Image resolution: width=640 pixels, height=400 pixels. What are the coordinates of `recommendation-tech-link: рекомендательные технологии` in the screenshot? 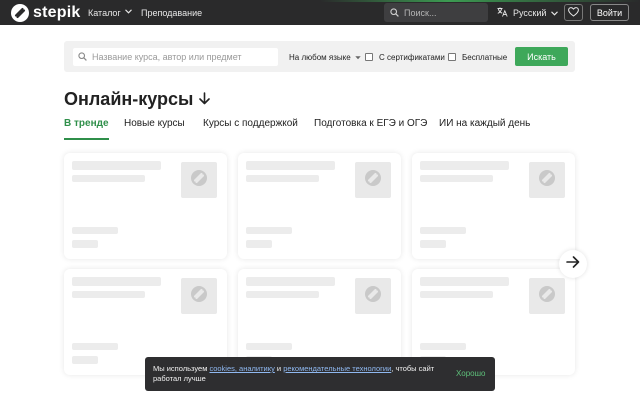 It's located at (337, 368).